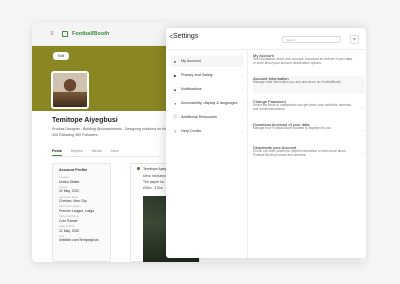 This screenshot has height=284, width=400. I want to click on settings-menu-item-privacy: ■ Privacy and Safety ›, so click(207, 75).